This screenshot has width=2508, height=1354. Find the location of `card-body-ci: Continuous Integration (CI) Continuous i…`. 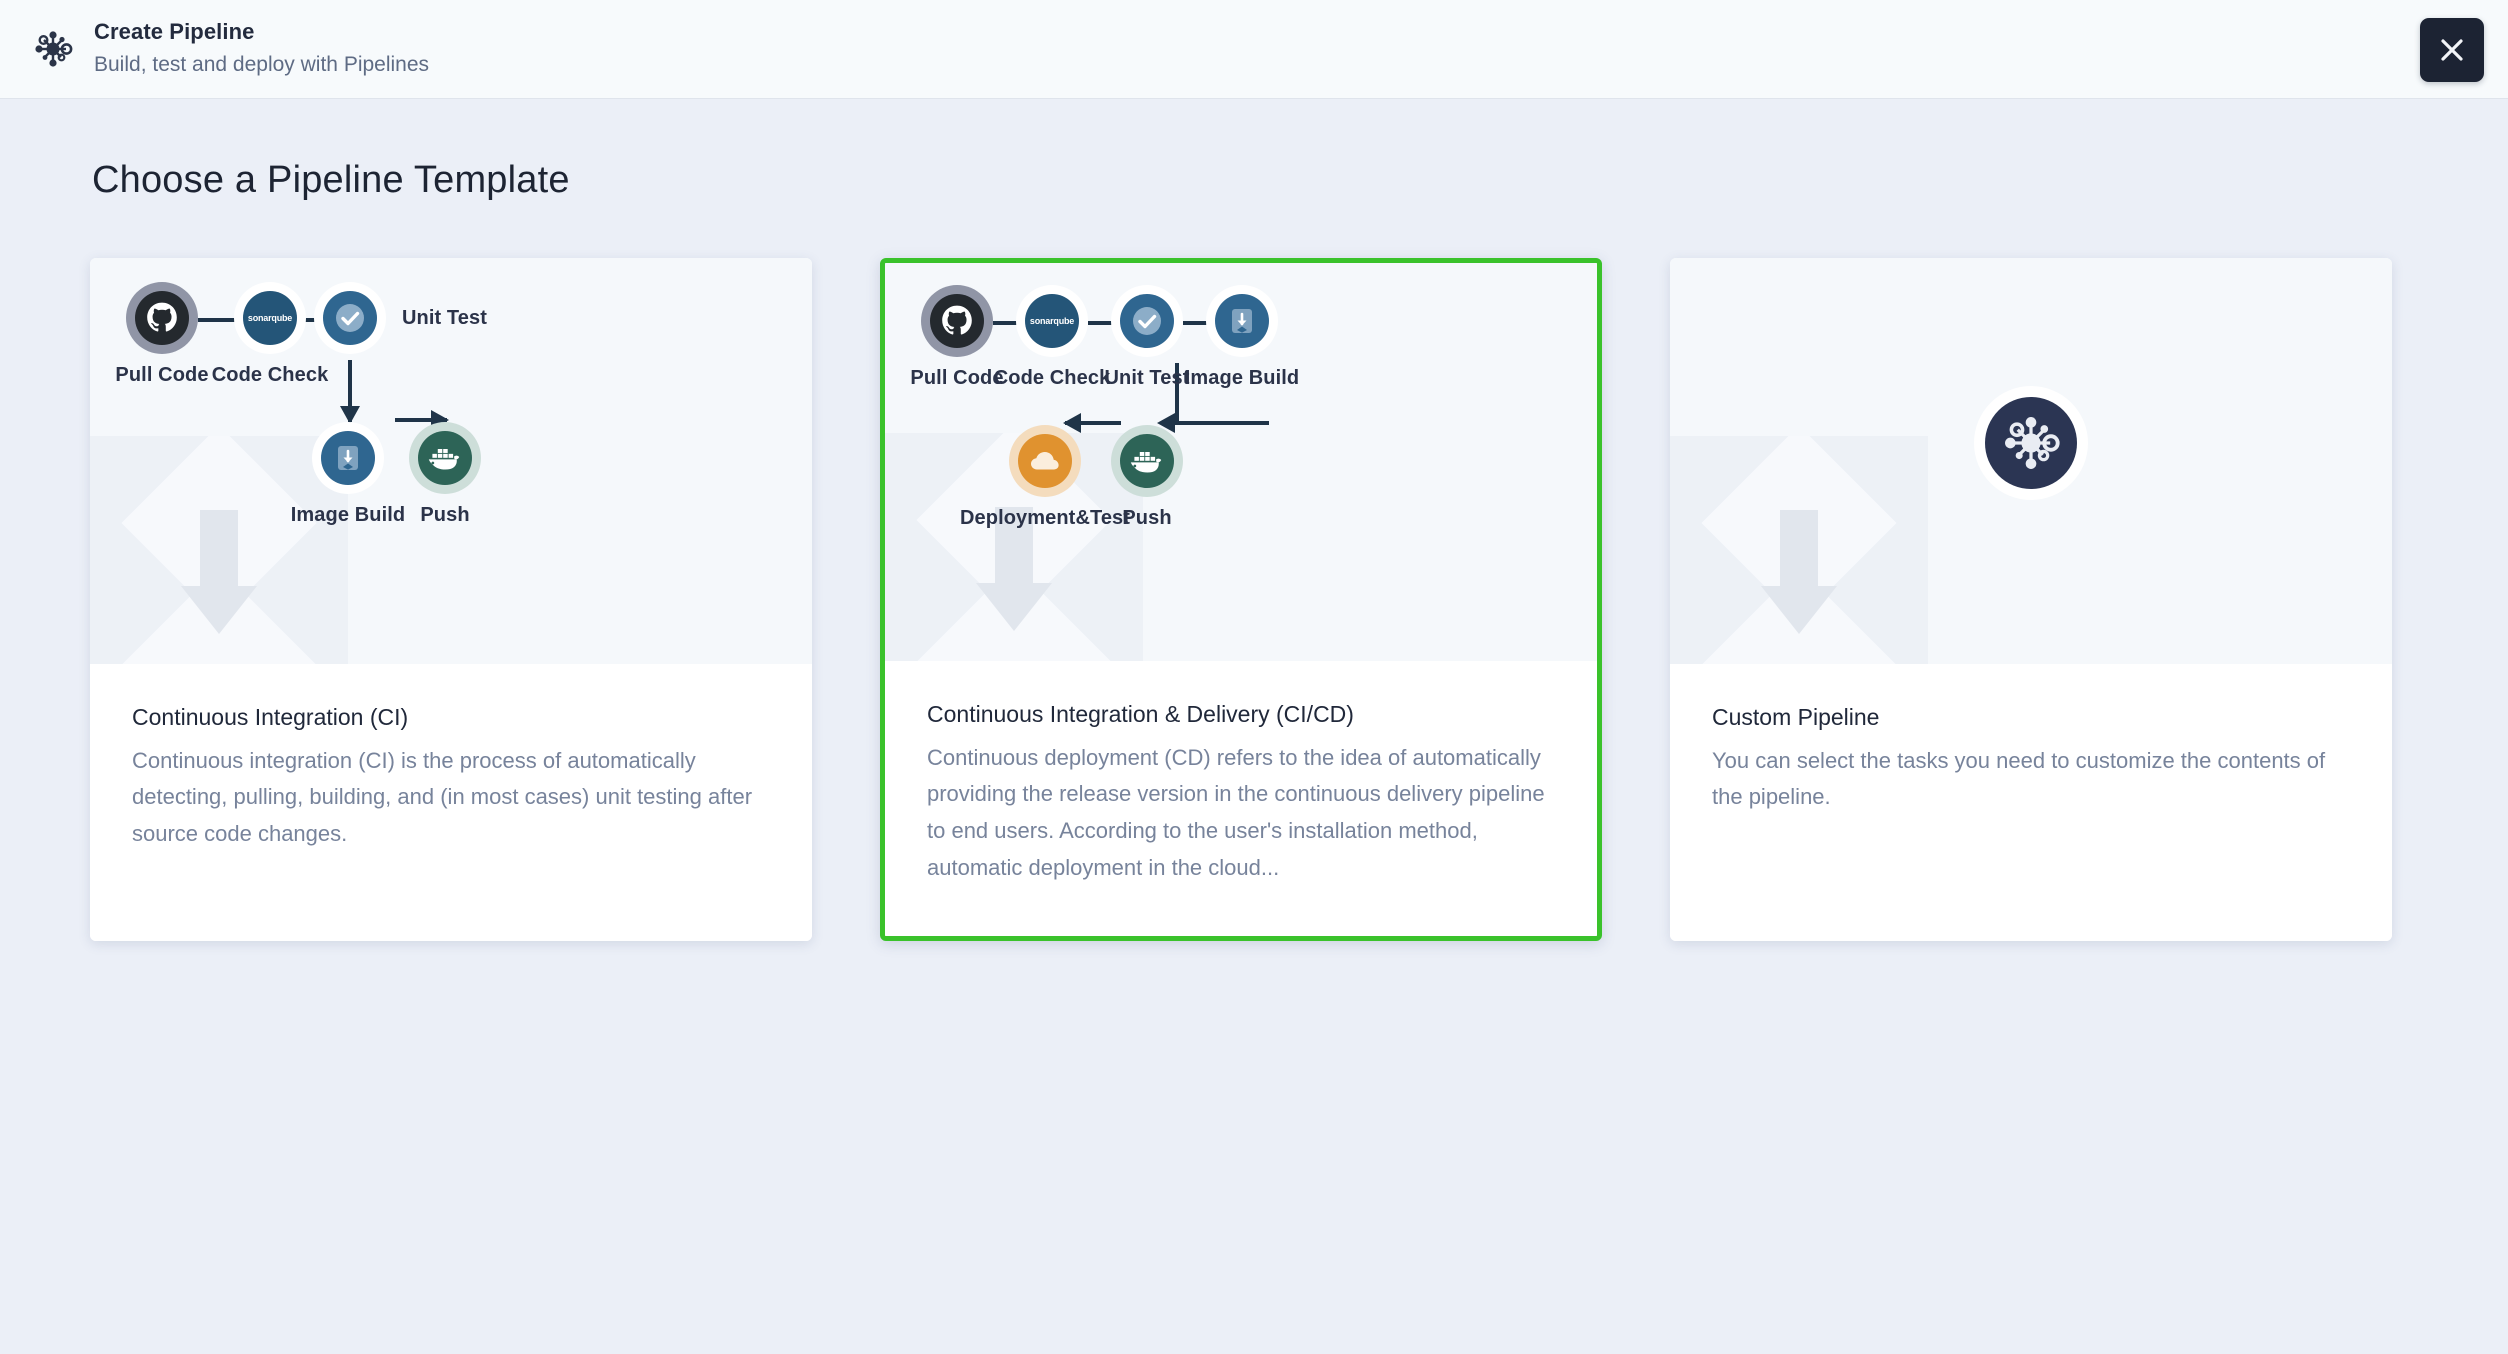

card-body-ci: Continuous Integration (CI) Continuous i… is located at coordinates (451, 802).